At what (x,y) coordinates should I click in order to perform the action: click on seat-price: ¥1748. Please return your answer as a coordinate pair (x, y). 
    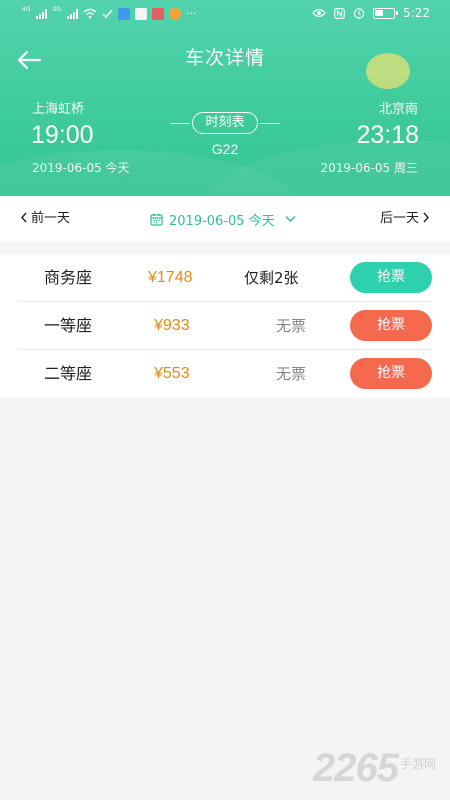
    Looking at the image, I should click on (170, 277).